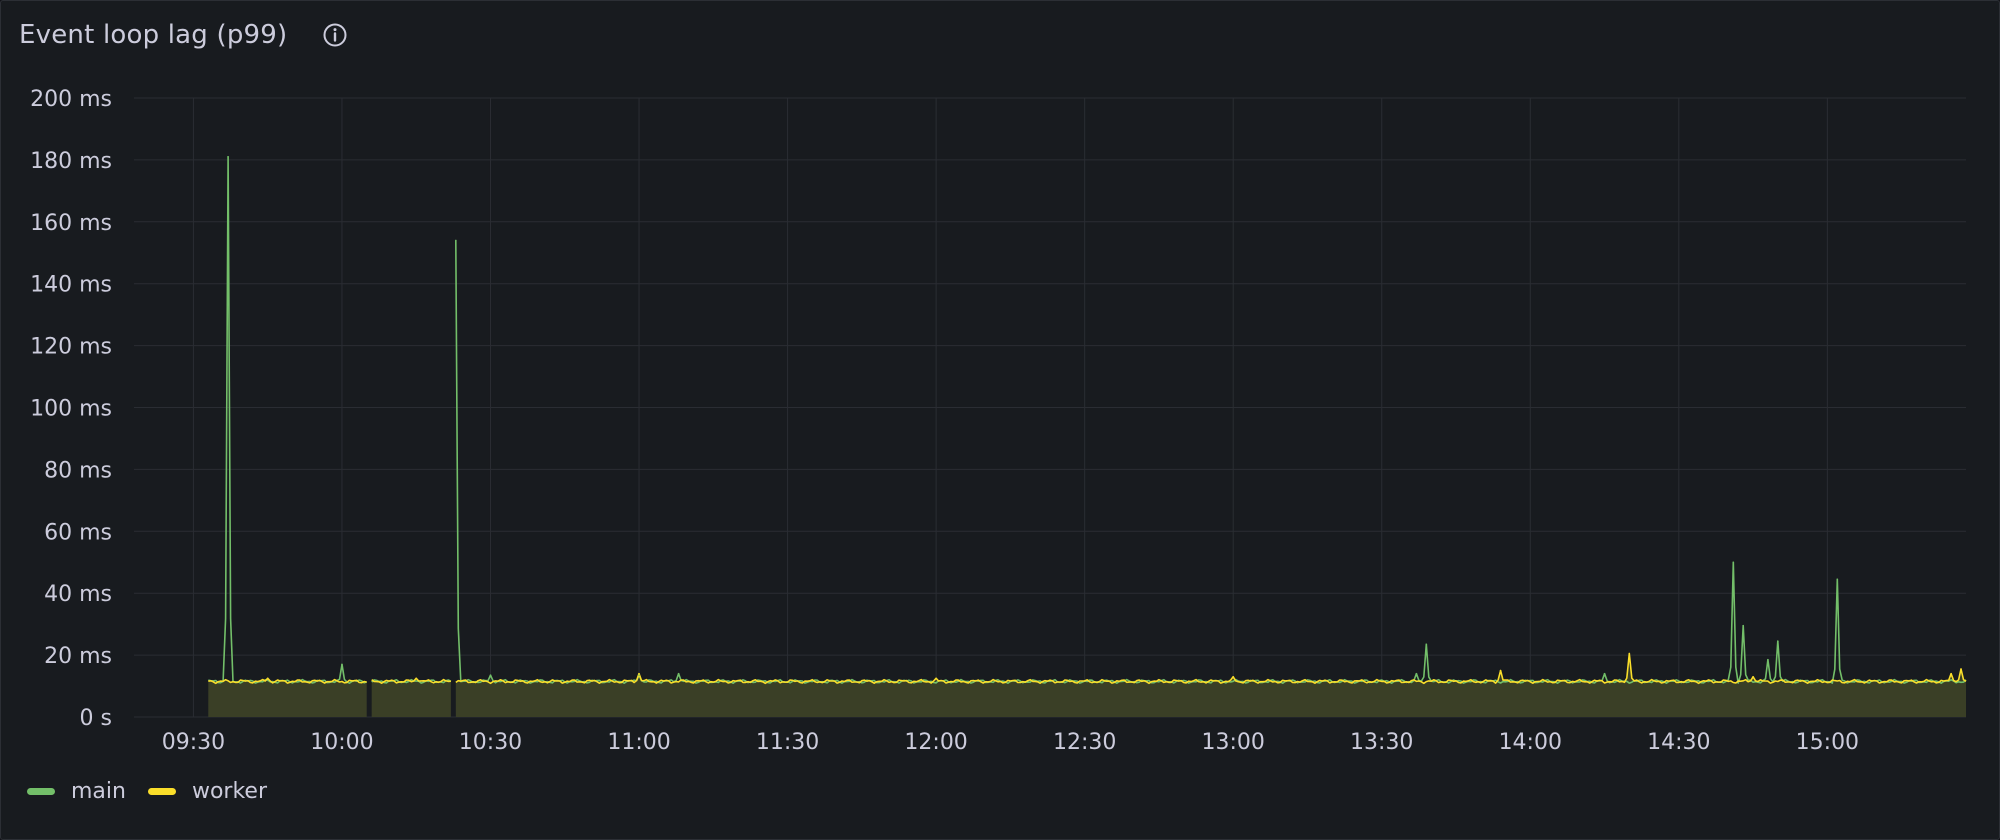  I want to click on legend-label-main: main, so click(98, 791).